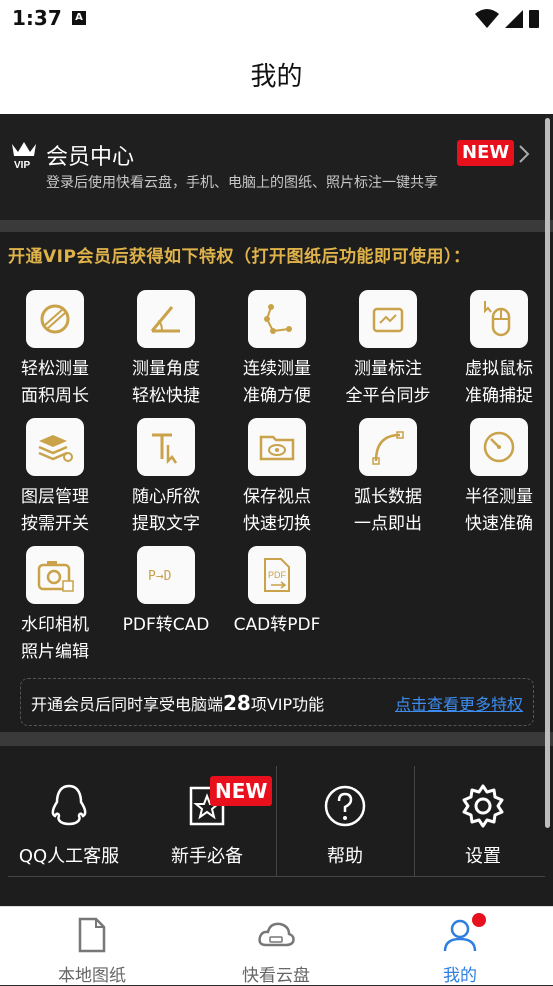  I want to click on svg-text: P→D, so click(160, 576).